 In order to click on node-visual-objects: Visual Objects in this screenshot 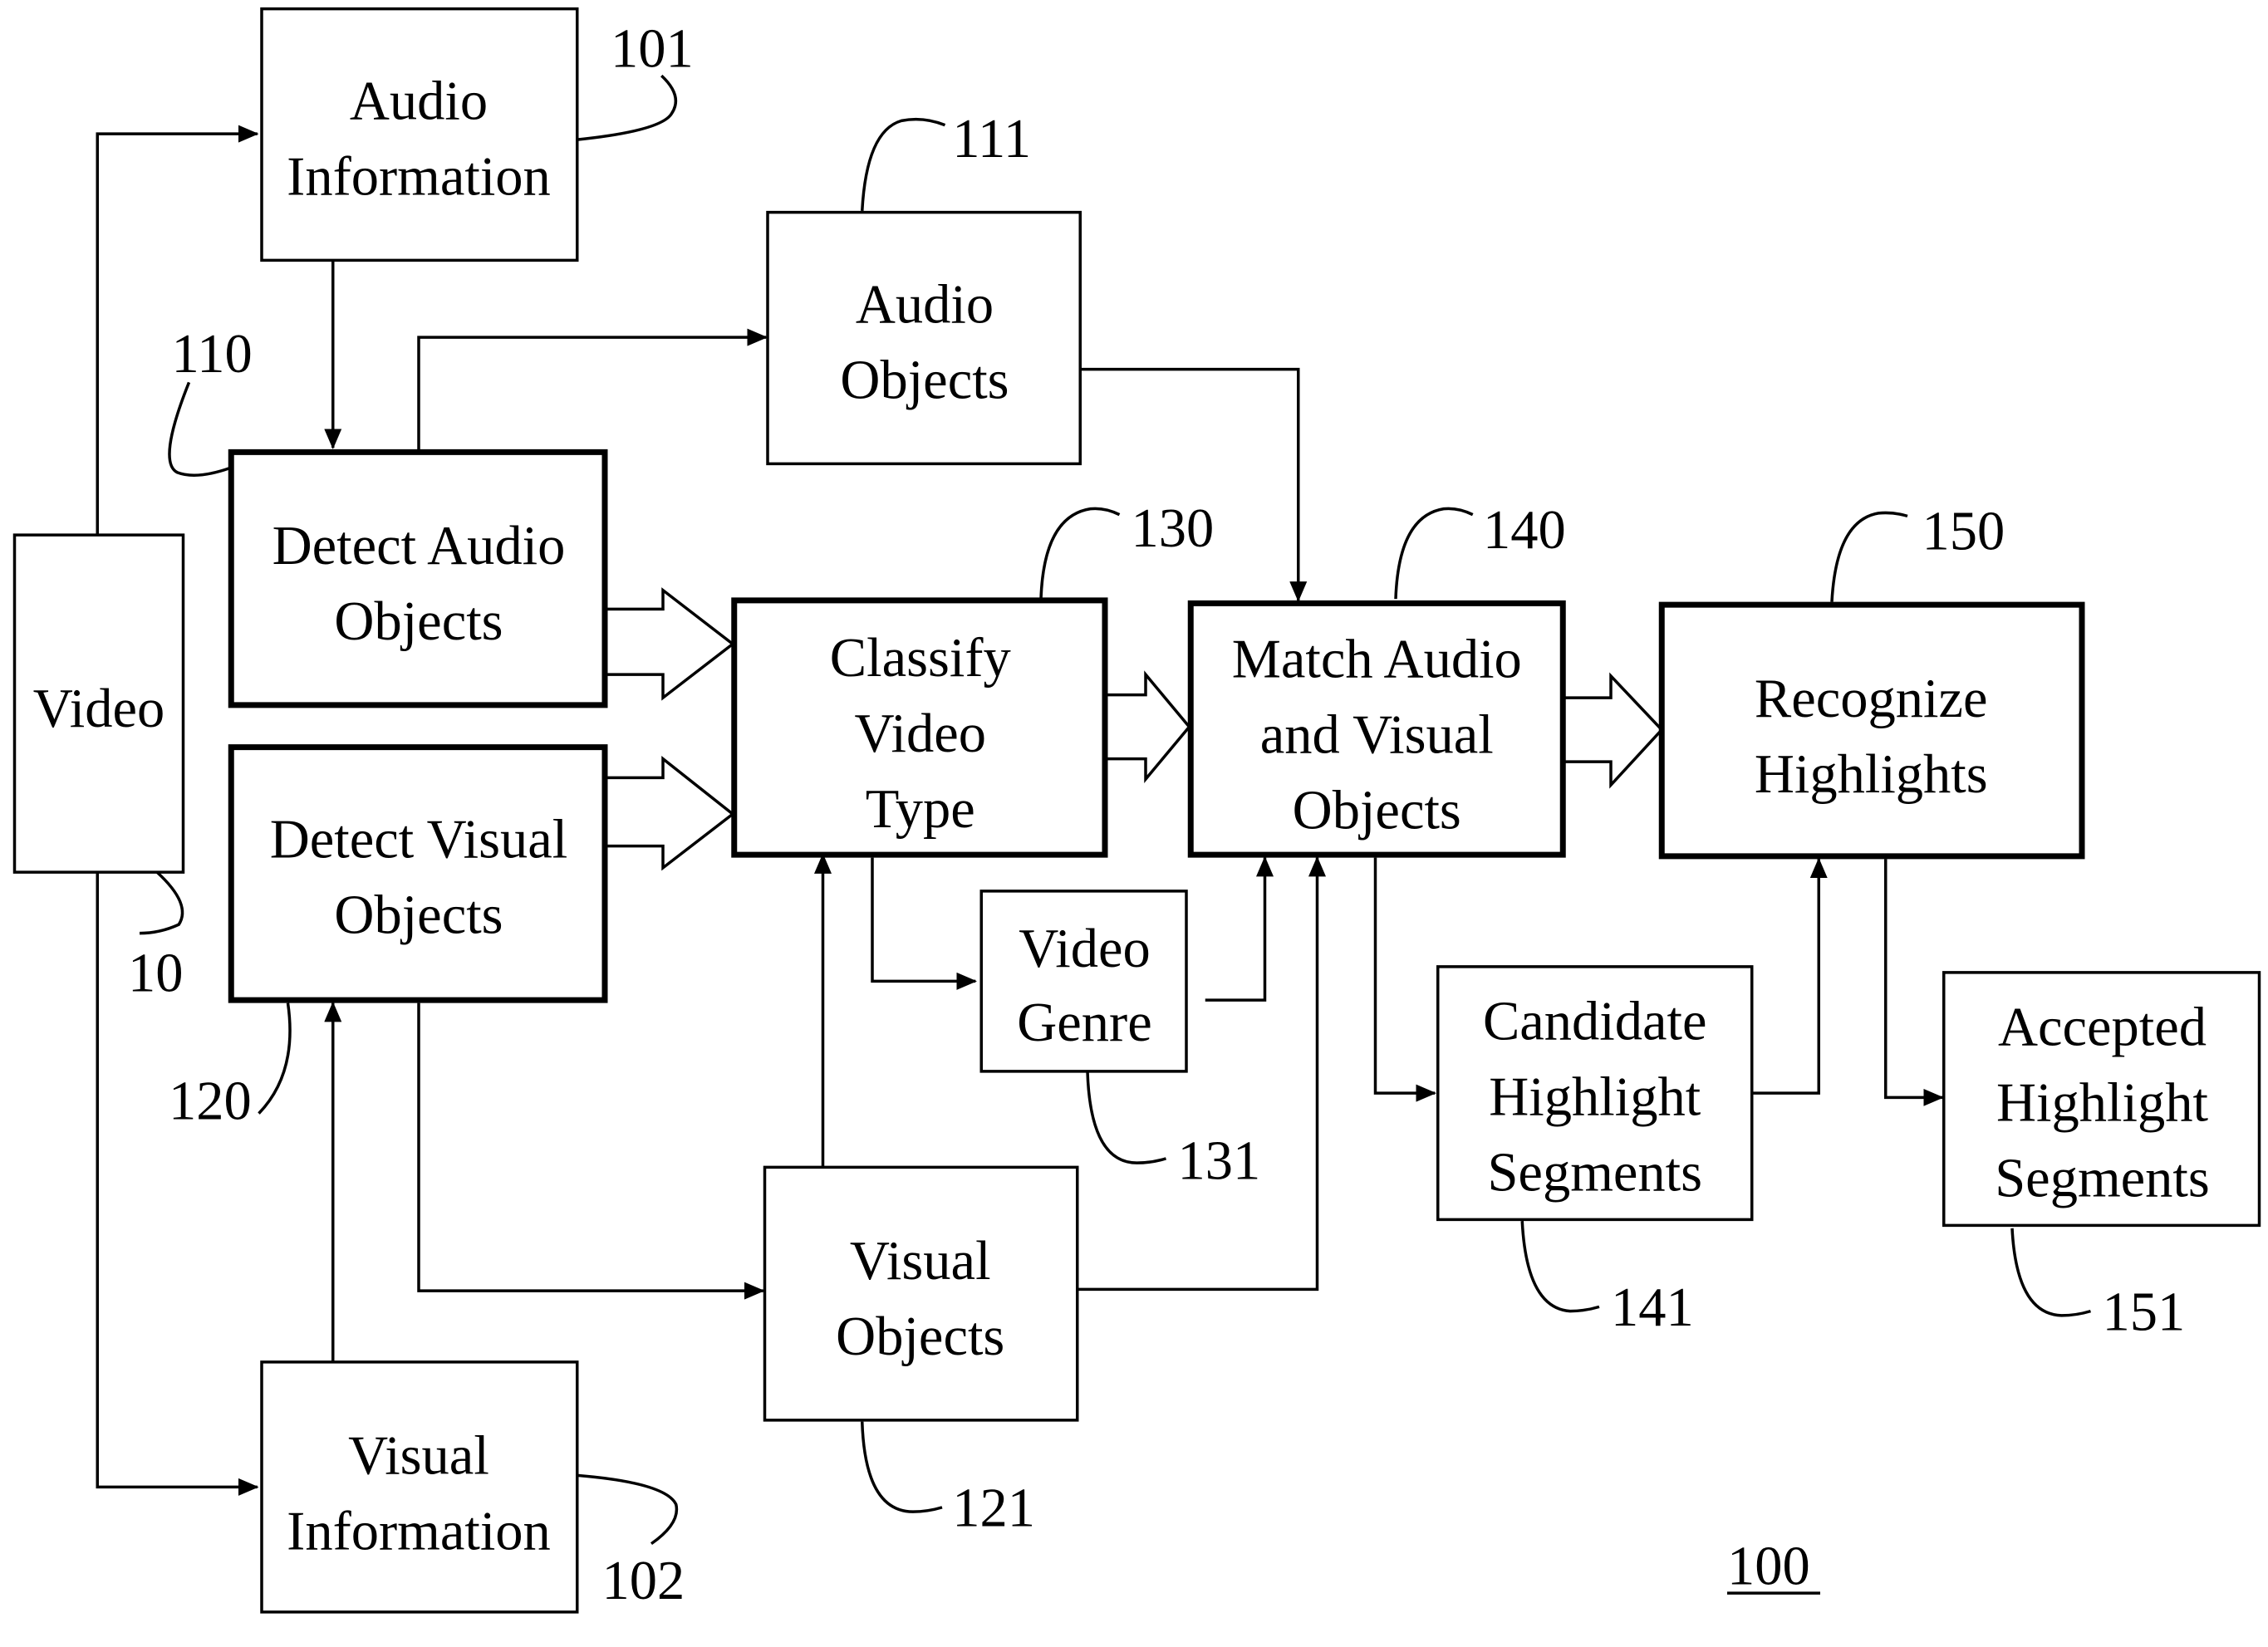, I will do `click(921, 1293)`.